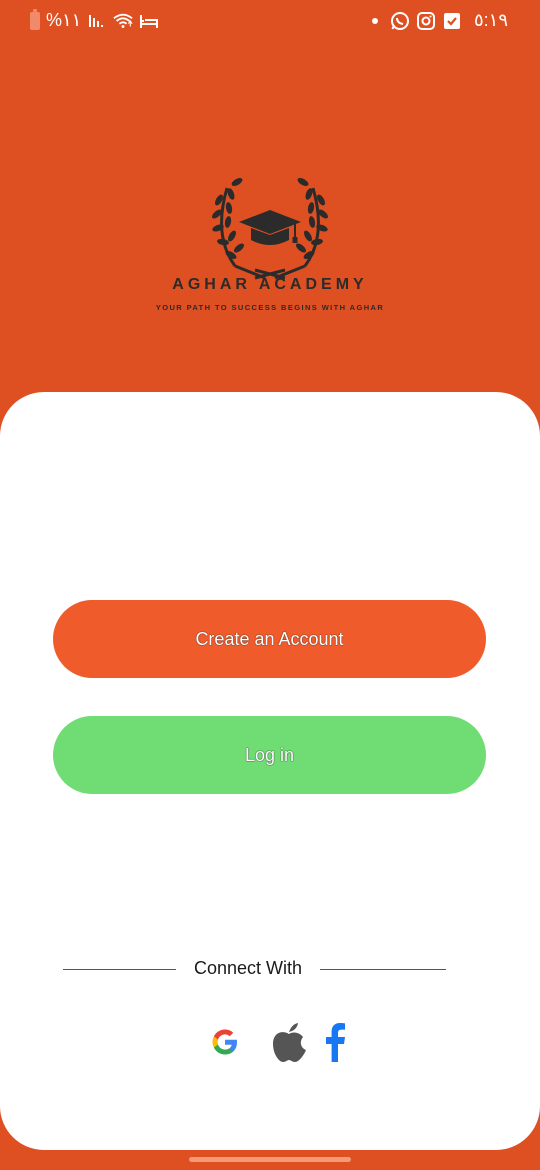 The image size is (540, 1170). I want to click on wifi-icon, so click(123, 20).